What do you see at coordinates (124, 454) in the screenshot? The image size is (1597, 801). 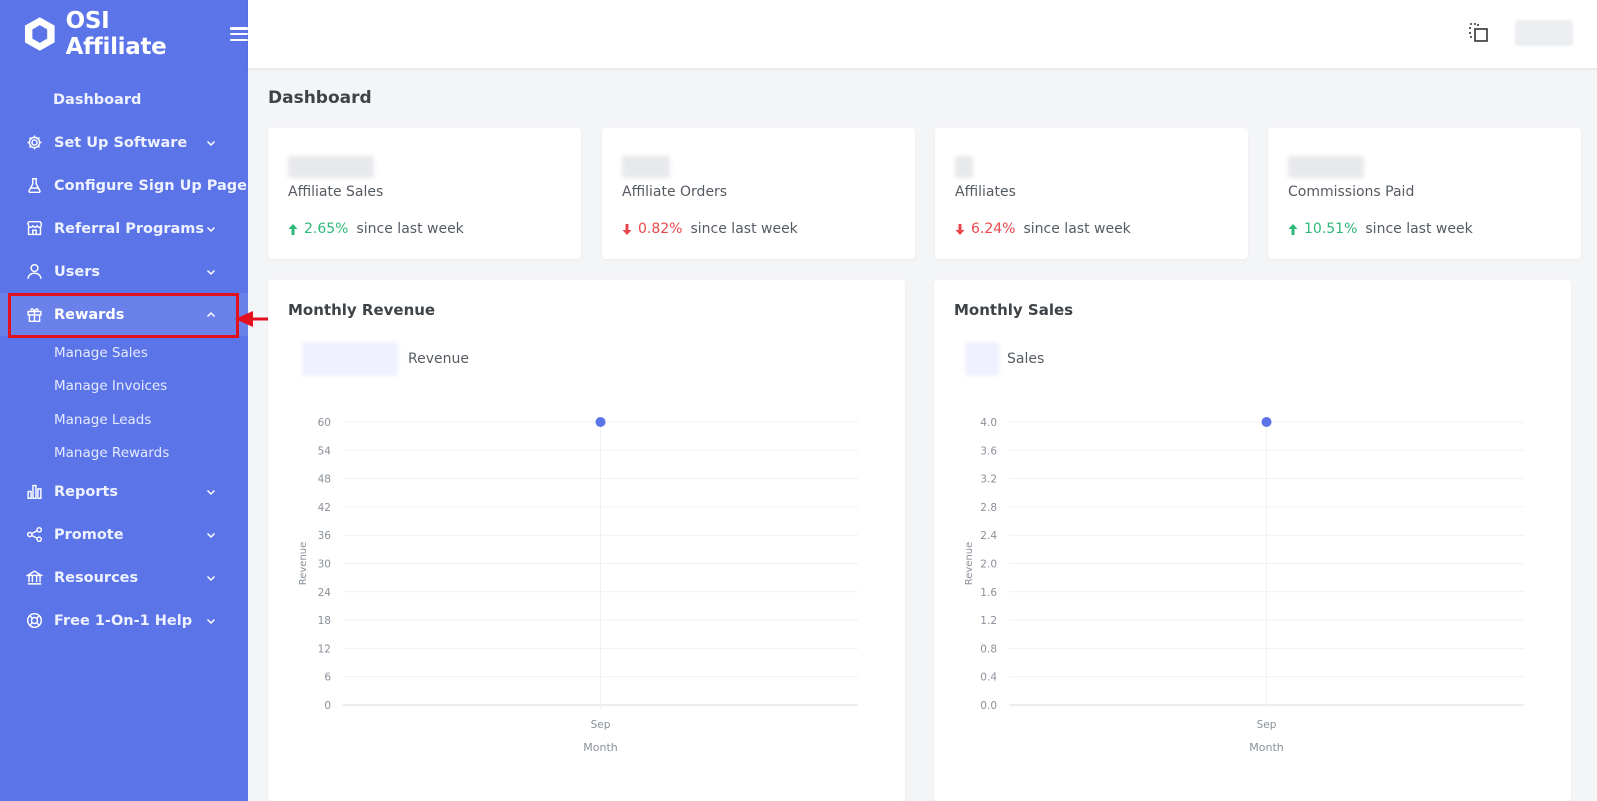 I see `sidebar-subitem-manage-rewards: Manage Rewards` at bounding box center [124, 454].